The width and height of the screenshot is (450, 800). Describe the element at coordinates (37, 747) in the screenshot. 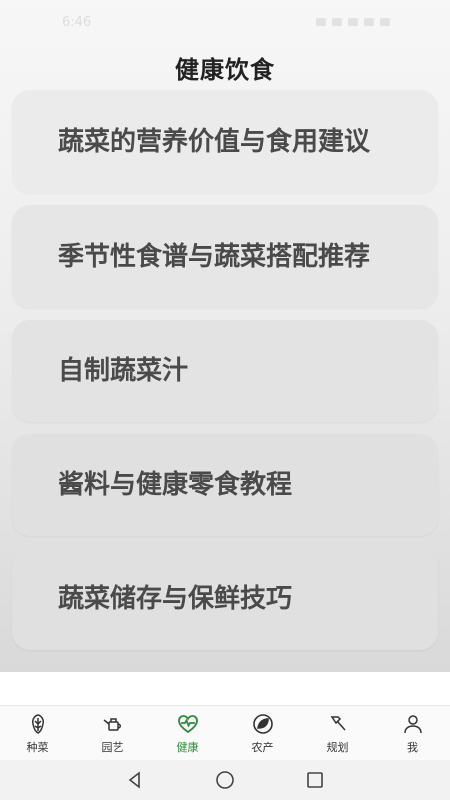

I see `tab-label: 种菜` at that location.